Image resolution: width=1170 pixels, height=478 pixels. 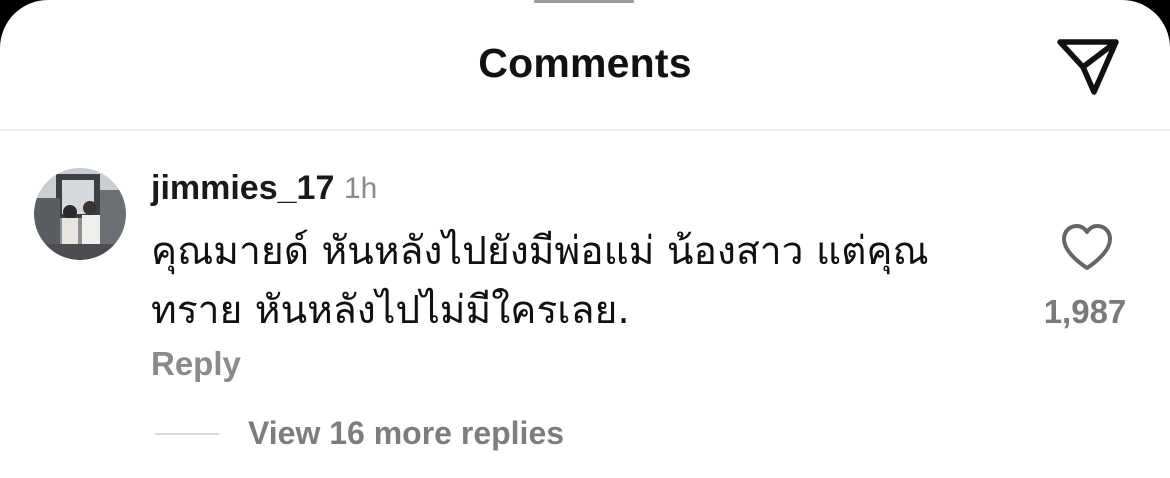 I want to click on like-count: 1,987, so click(x=1085, y=311).